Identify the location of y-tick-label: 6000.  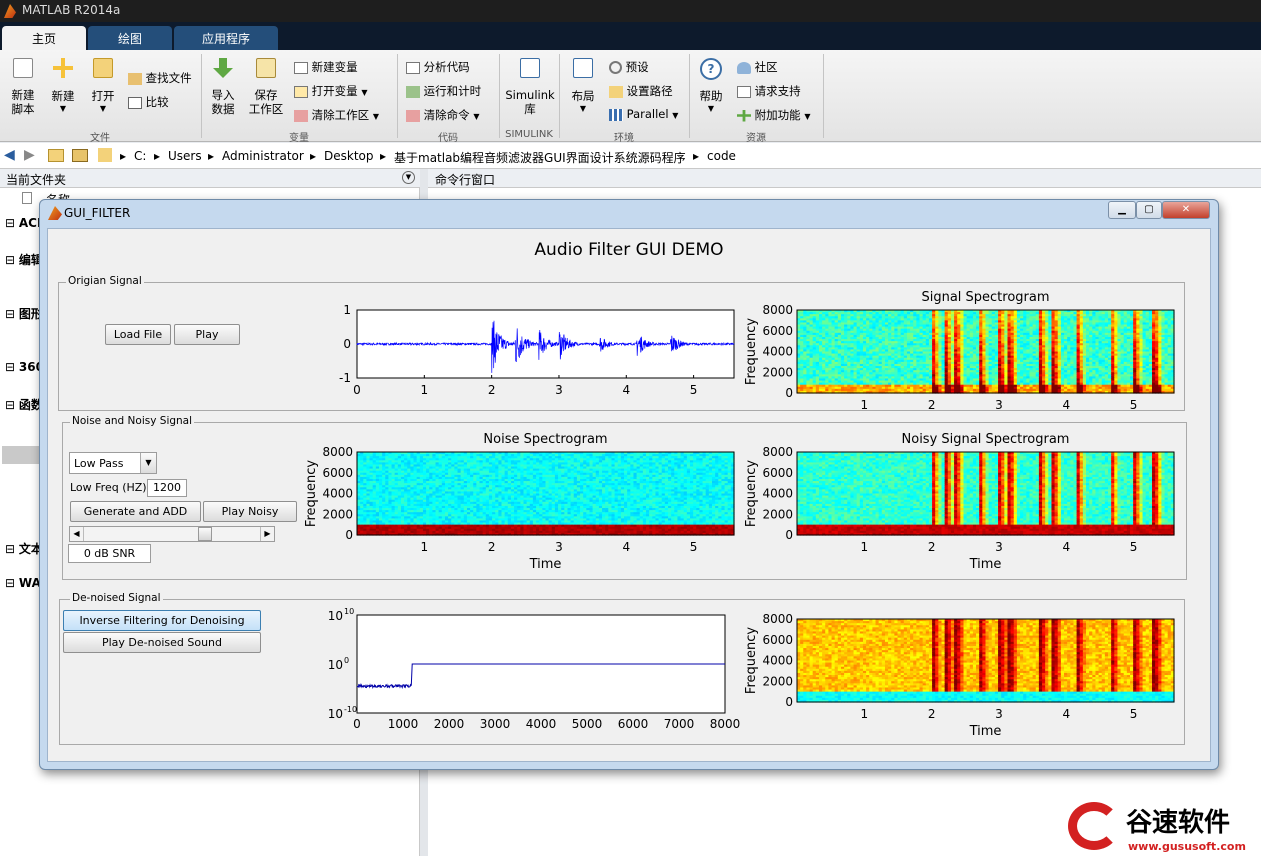
(777, 331).